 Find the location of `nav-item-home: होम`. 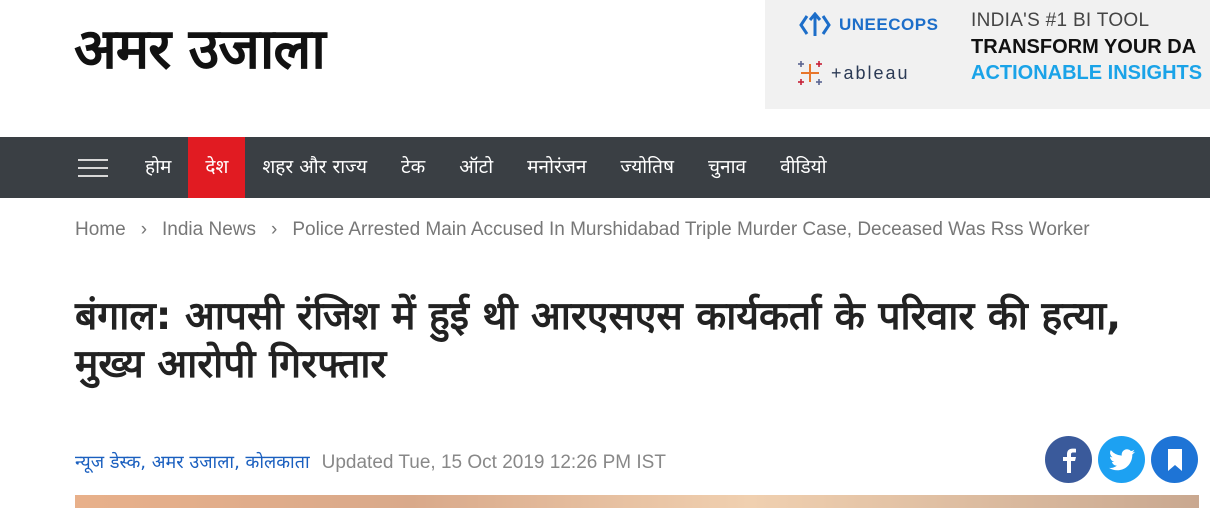

nav-item-home: होम is located at coordinates (158, 167).